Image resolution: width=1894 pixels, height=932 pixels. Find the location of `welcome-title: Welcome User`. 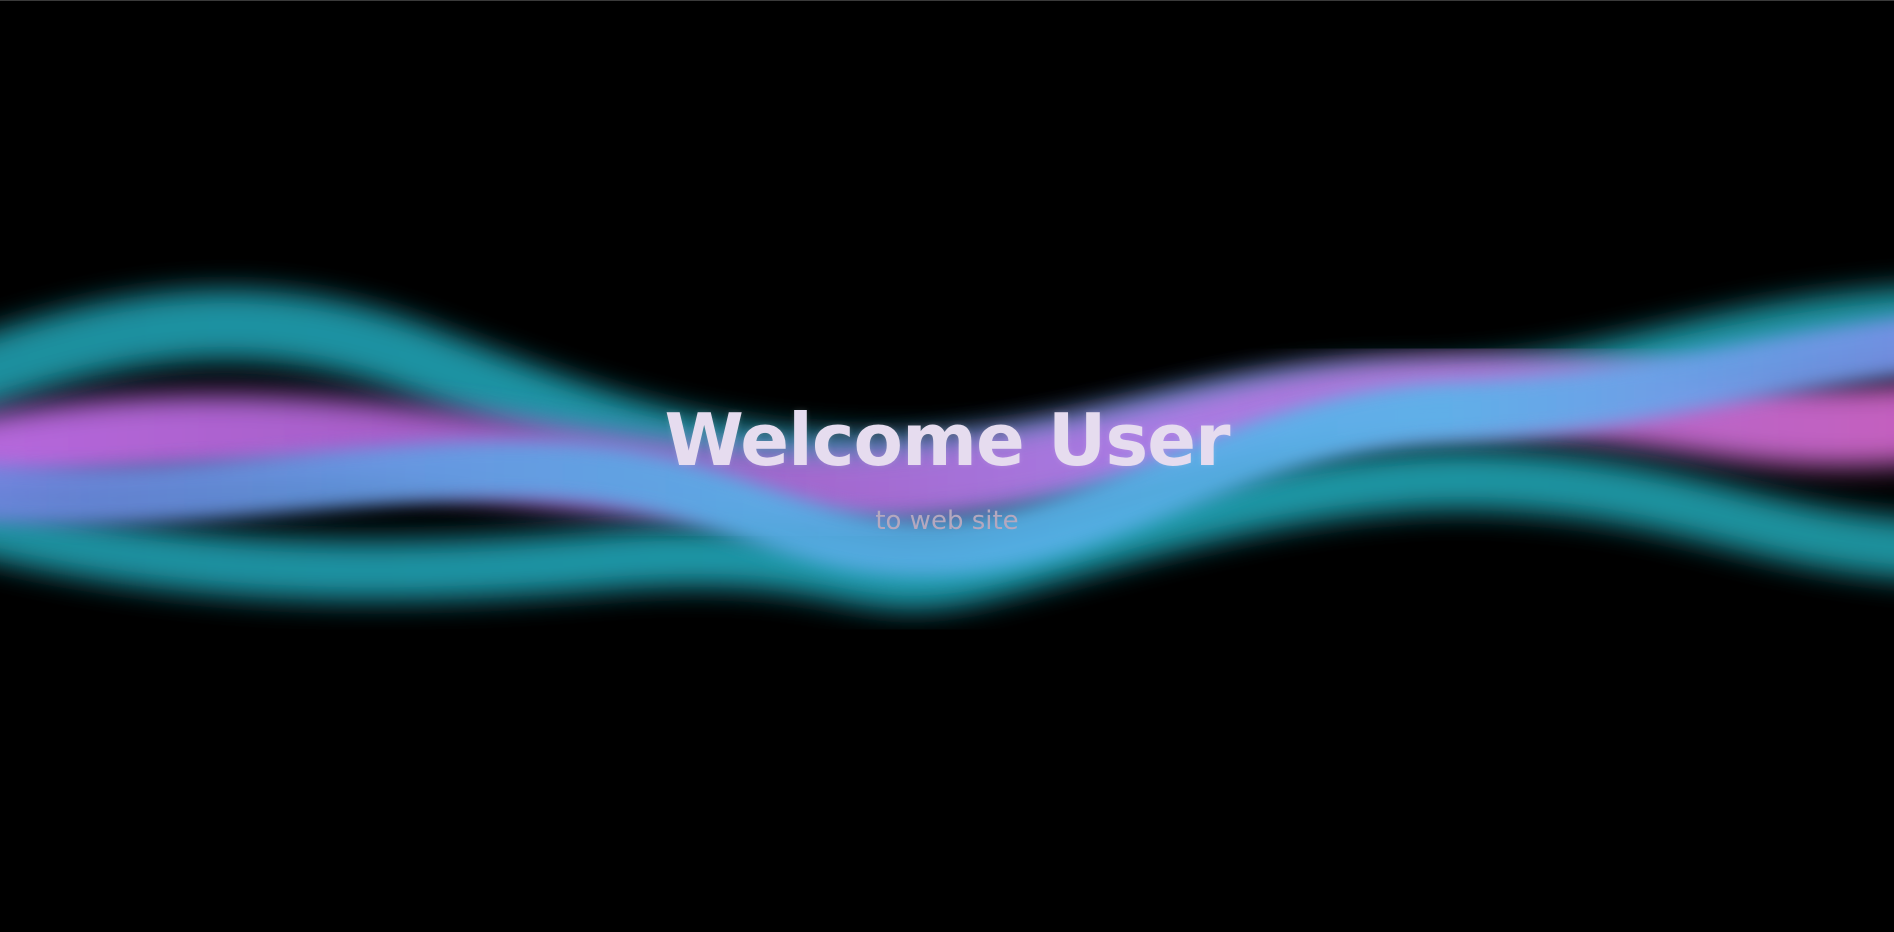

welcome-title: Welcome User is located at coordinates (947, 440).